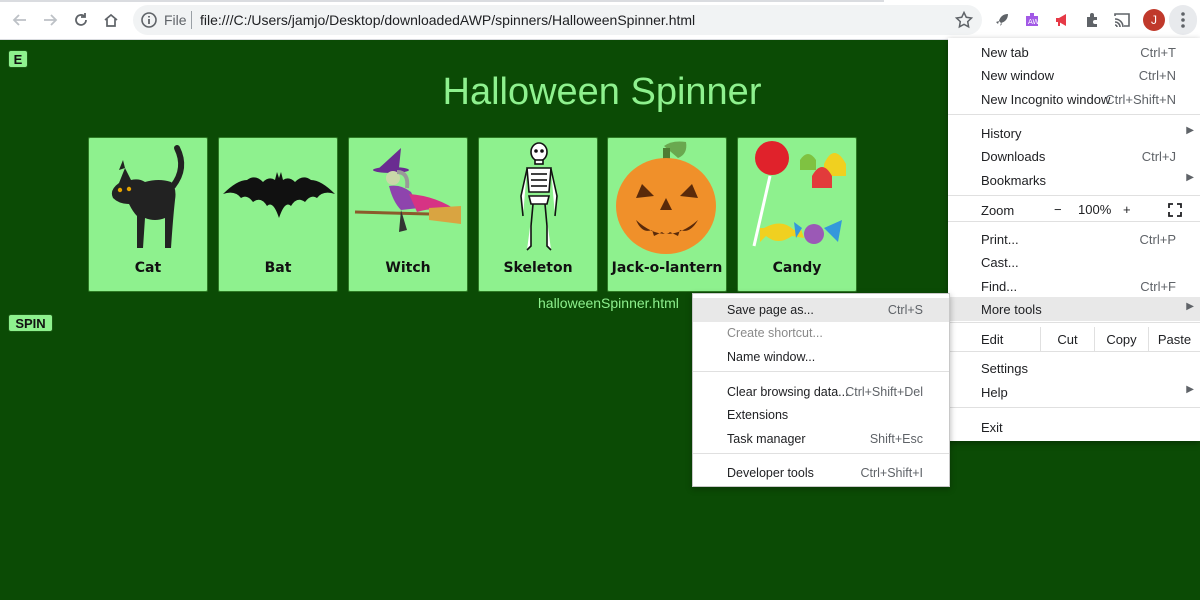  I want to click on home-icon, so click(111, 20).